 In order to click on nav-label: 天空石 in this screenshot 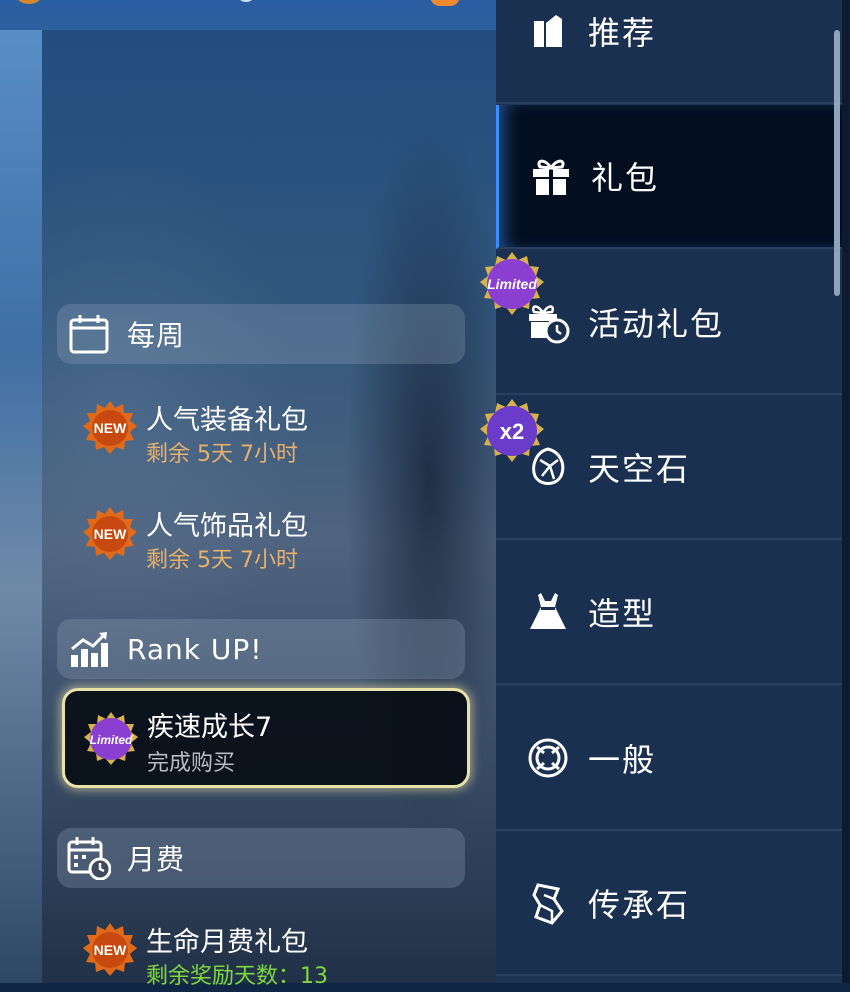, I will do `click(639, 469)`.